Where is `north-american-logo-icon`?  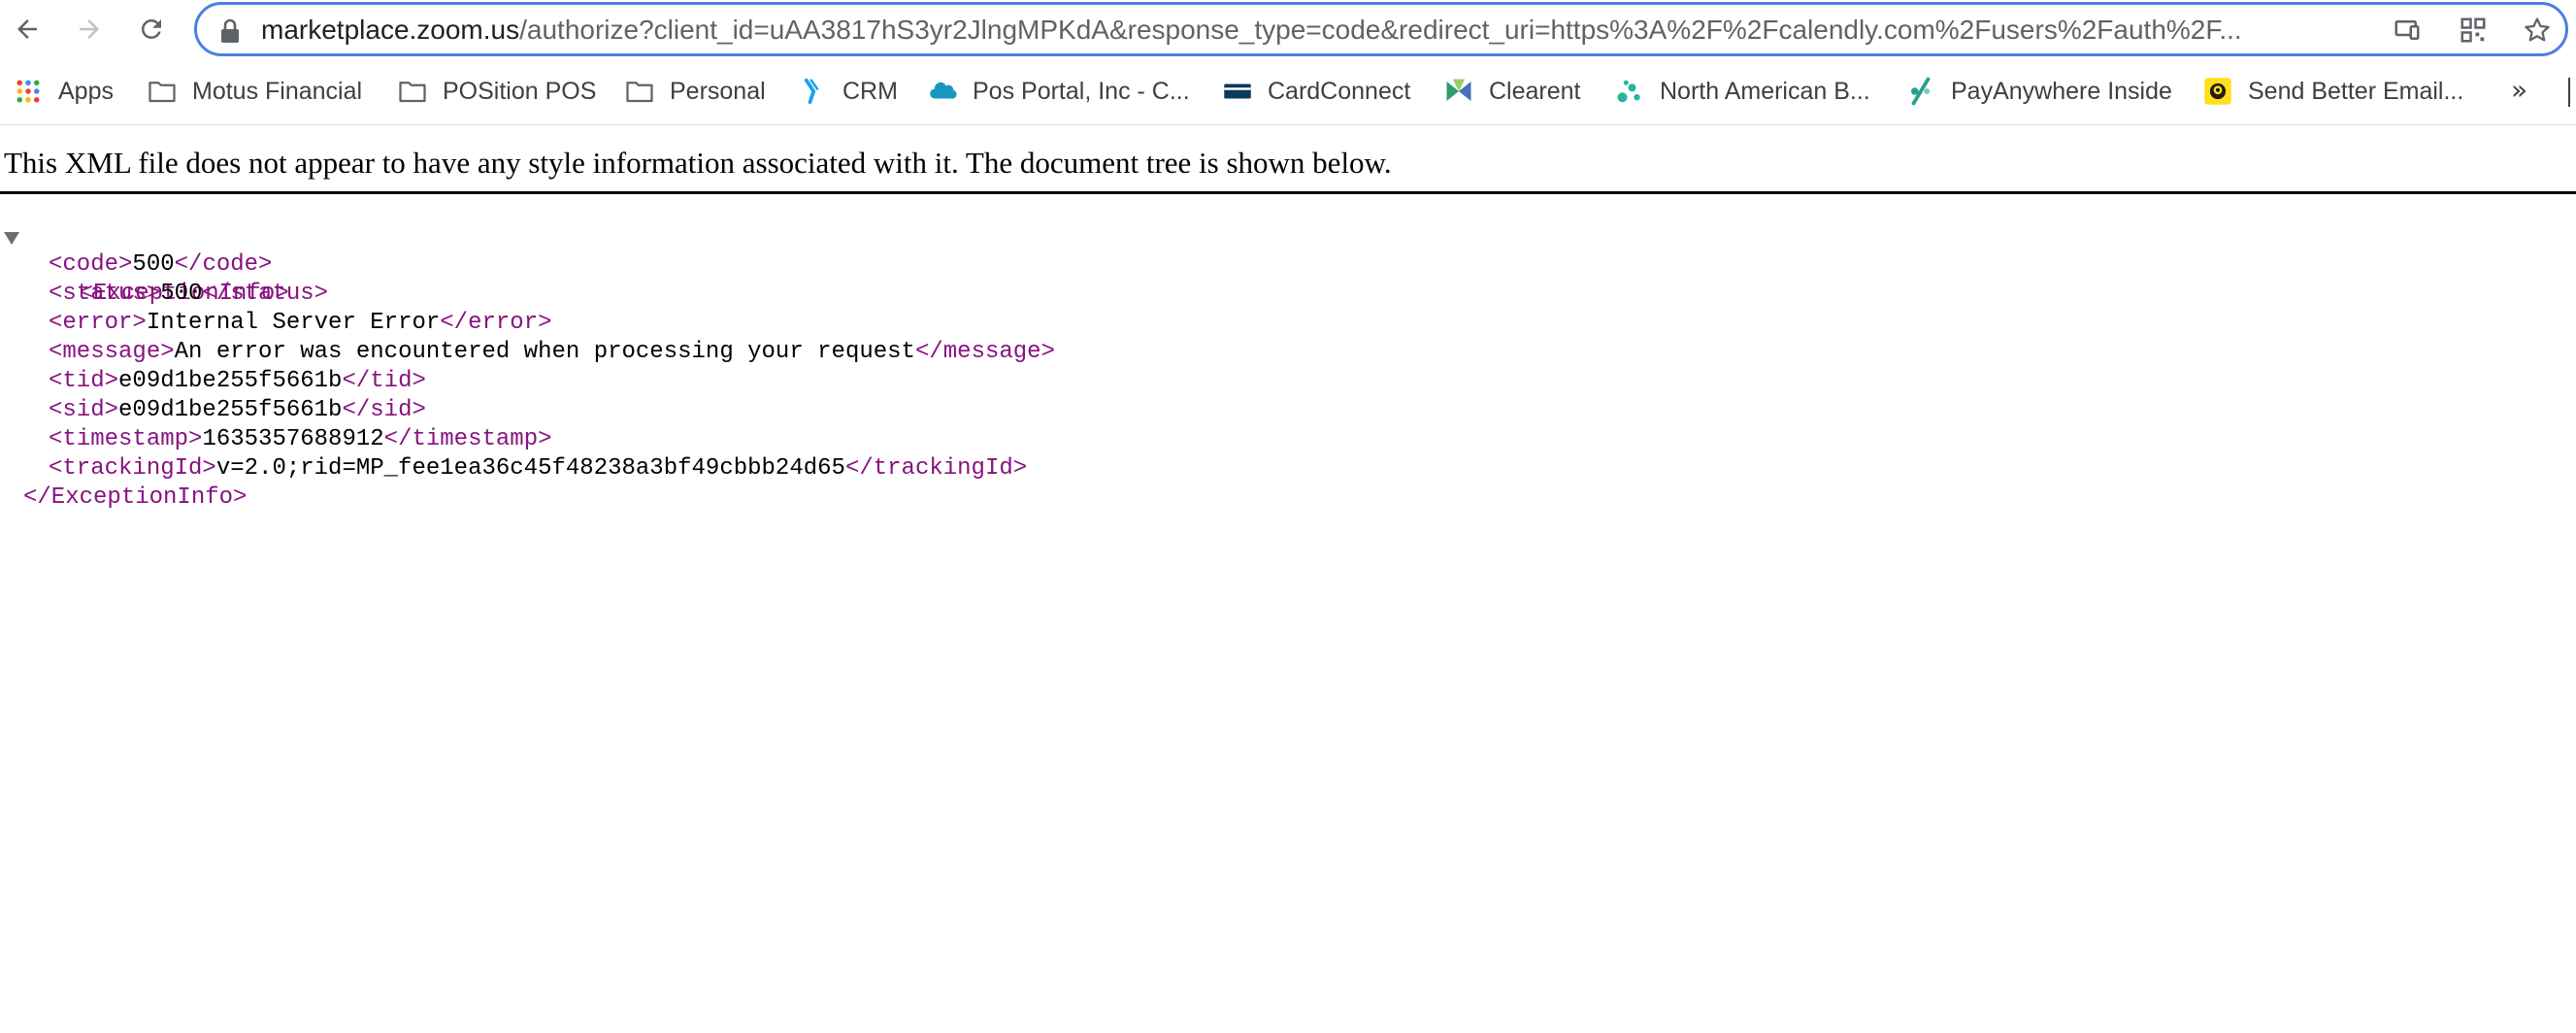 north-american-logo-icon is located at coordinates (1629, 91).